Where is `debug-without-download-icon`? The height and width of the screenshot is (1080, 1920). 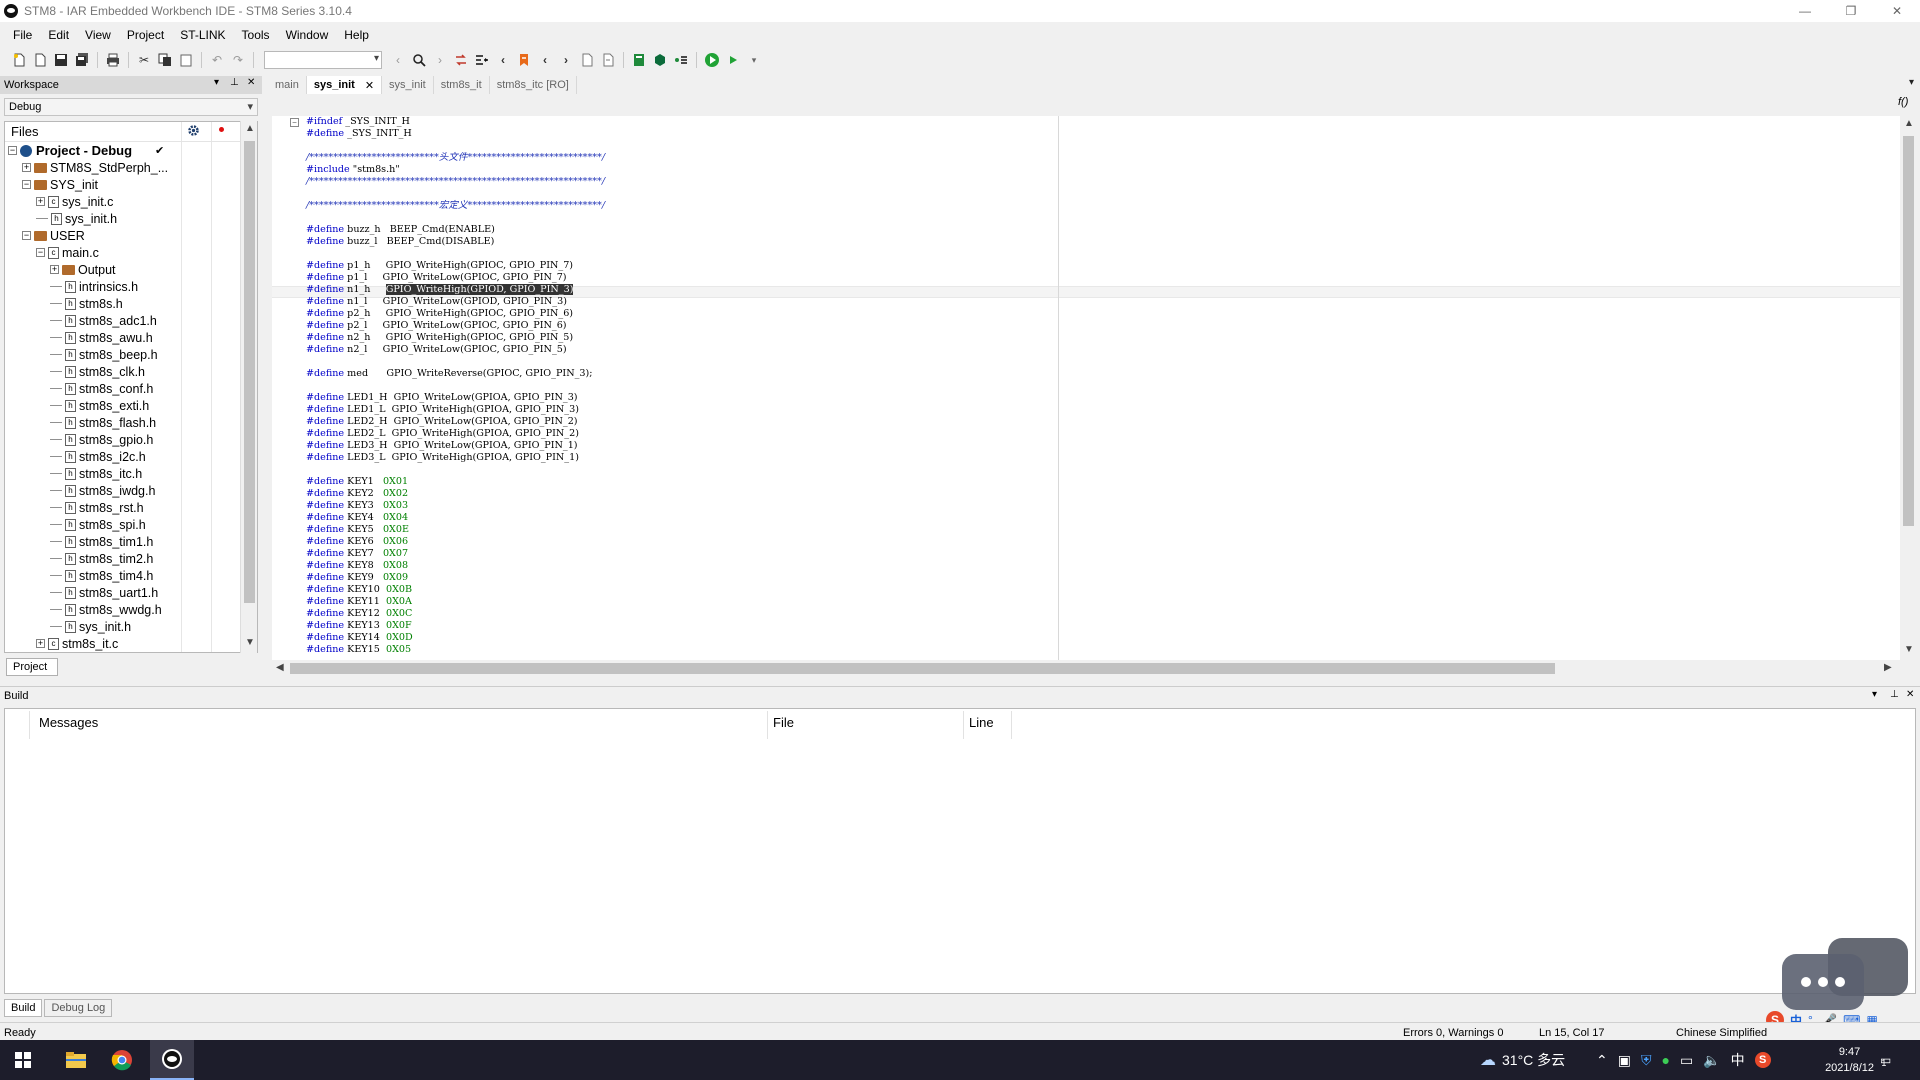
debug-without-download-icon is located at coordinates (733, 60).